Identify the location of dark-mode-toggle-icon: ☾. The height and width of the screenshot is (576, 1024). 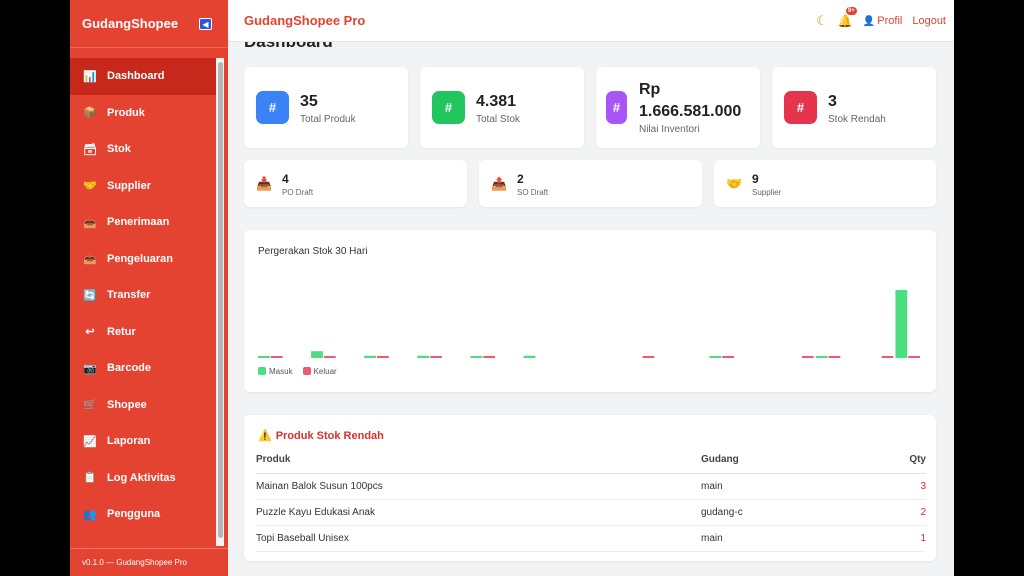
(822, 21).